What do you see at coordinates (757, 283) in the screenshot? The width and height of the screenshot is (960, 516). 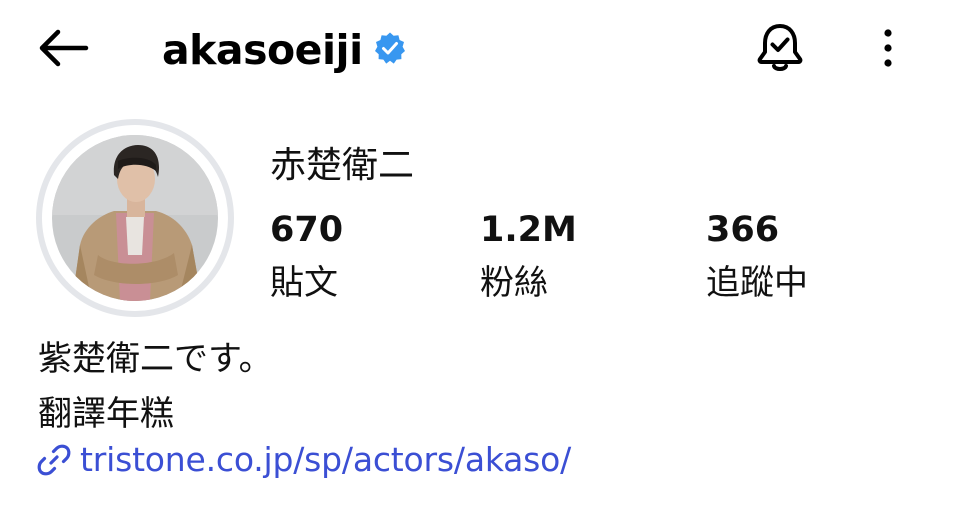 I see `stat-following-label: 追蹤中` at bounding box center [757, 283].